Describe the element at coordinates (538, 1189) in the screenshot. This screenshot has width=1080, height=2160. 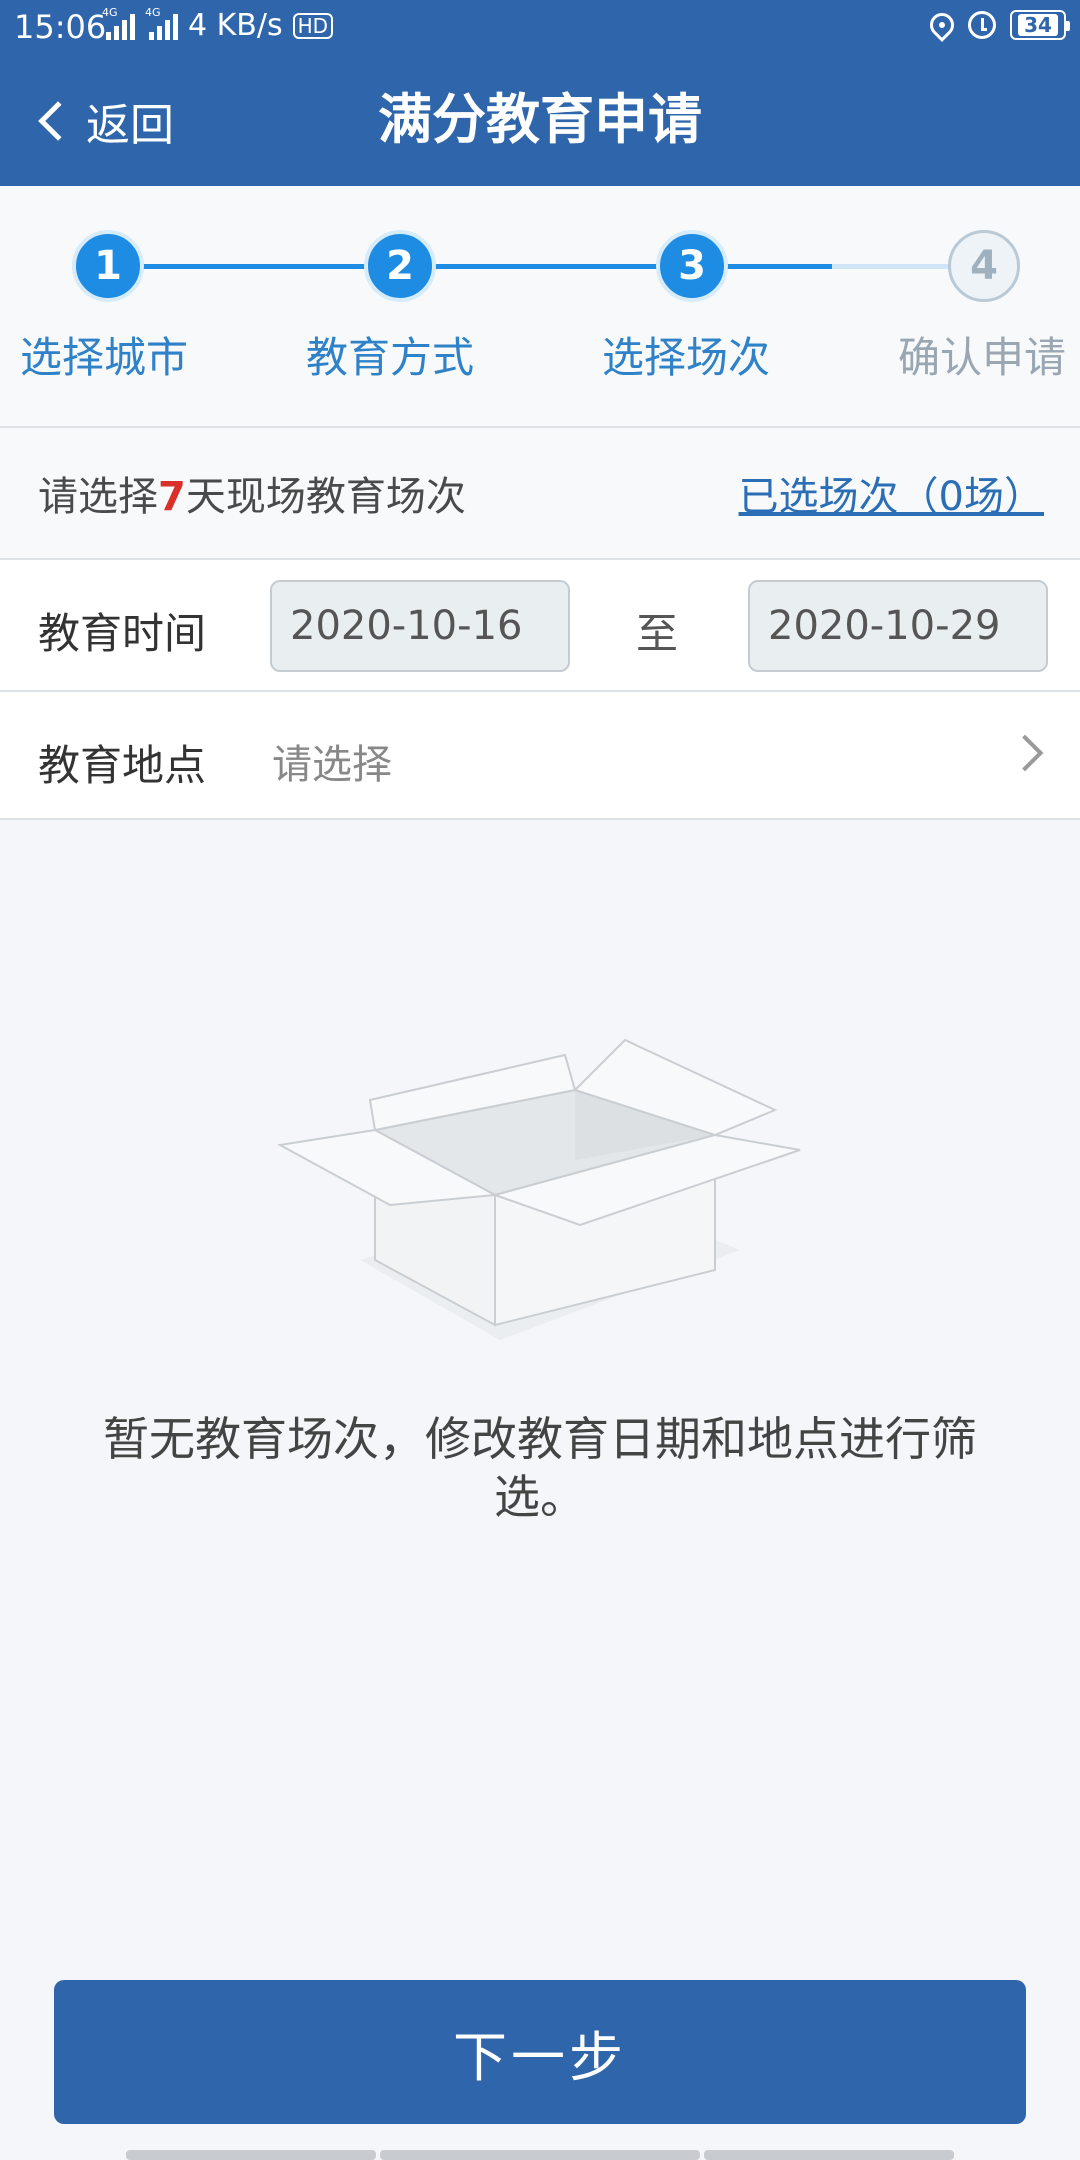
I see `empty-box-icon` at that location.